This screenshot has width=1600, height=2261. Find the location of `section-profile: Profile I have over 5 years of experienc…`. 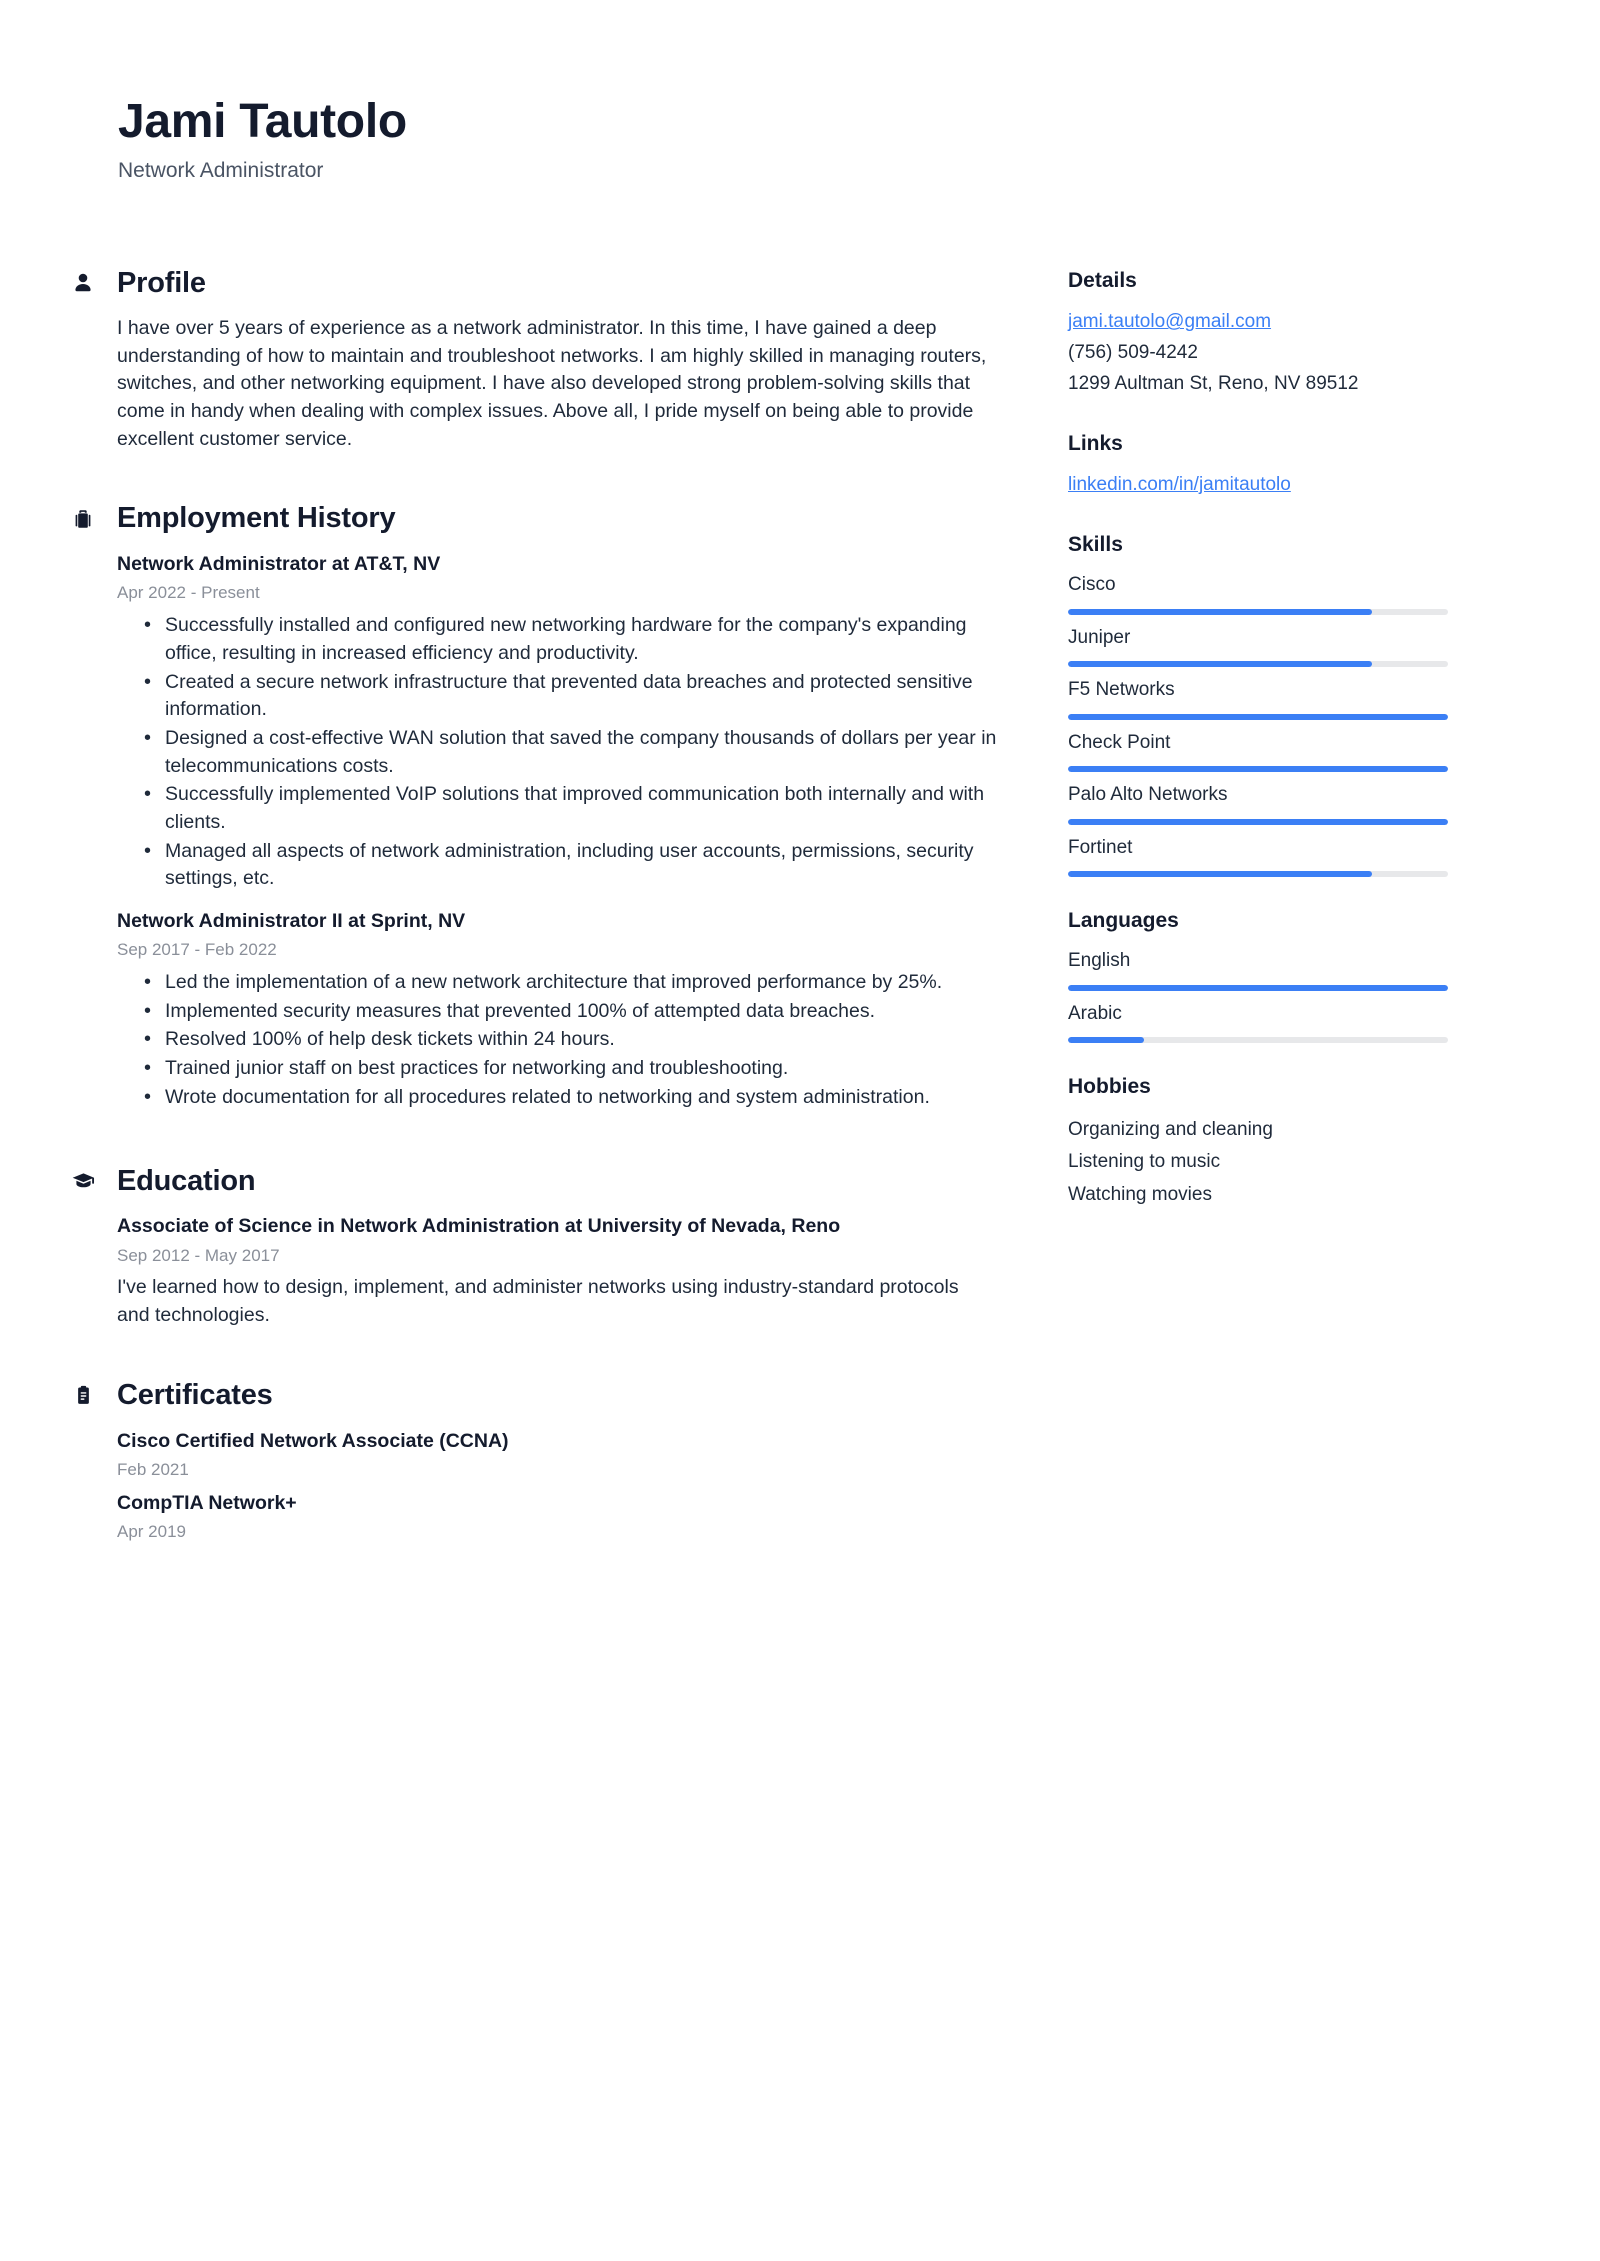

section-profile: Profile I have over 5 years of experienc… is located at coordinates (535, 359).